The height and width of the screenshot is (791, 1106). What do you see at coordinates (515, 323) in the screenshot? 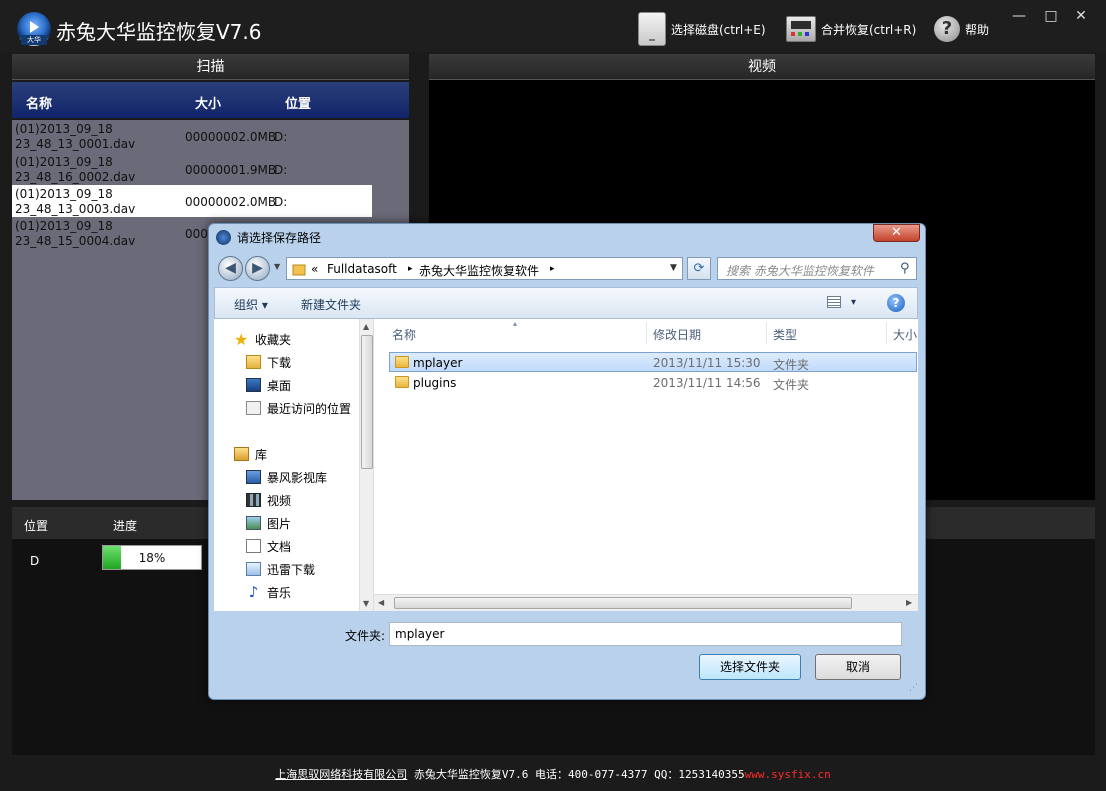
I see `sort-arrow-icon: ▴` at bounding box center [515, 323].